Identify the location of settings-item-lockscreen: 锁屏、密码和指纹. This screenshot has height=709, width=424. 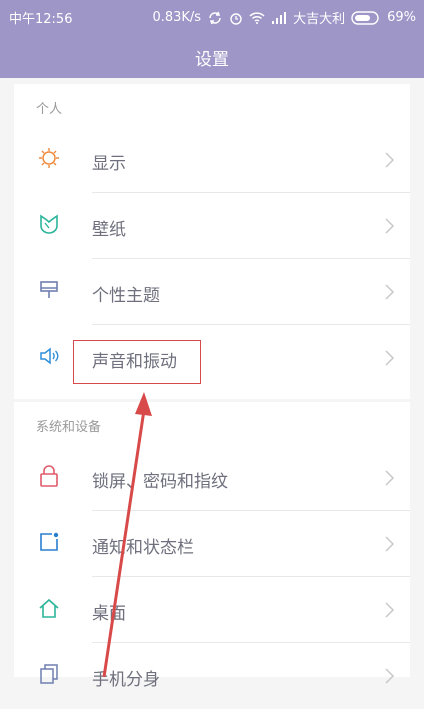
(212, 478).